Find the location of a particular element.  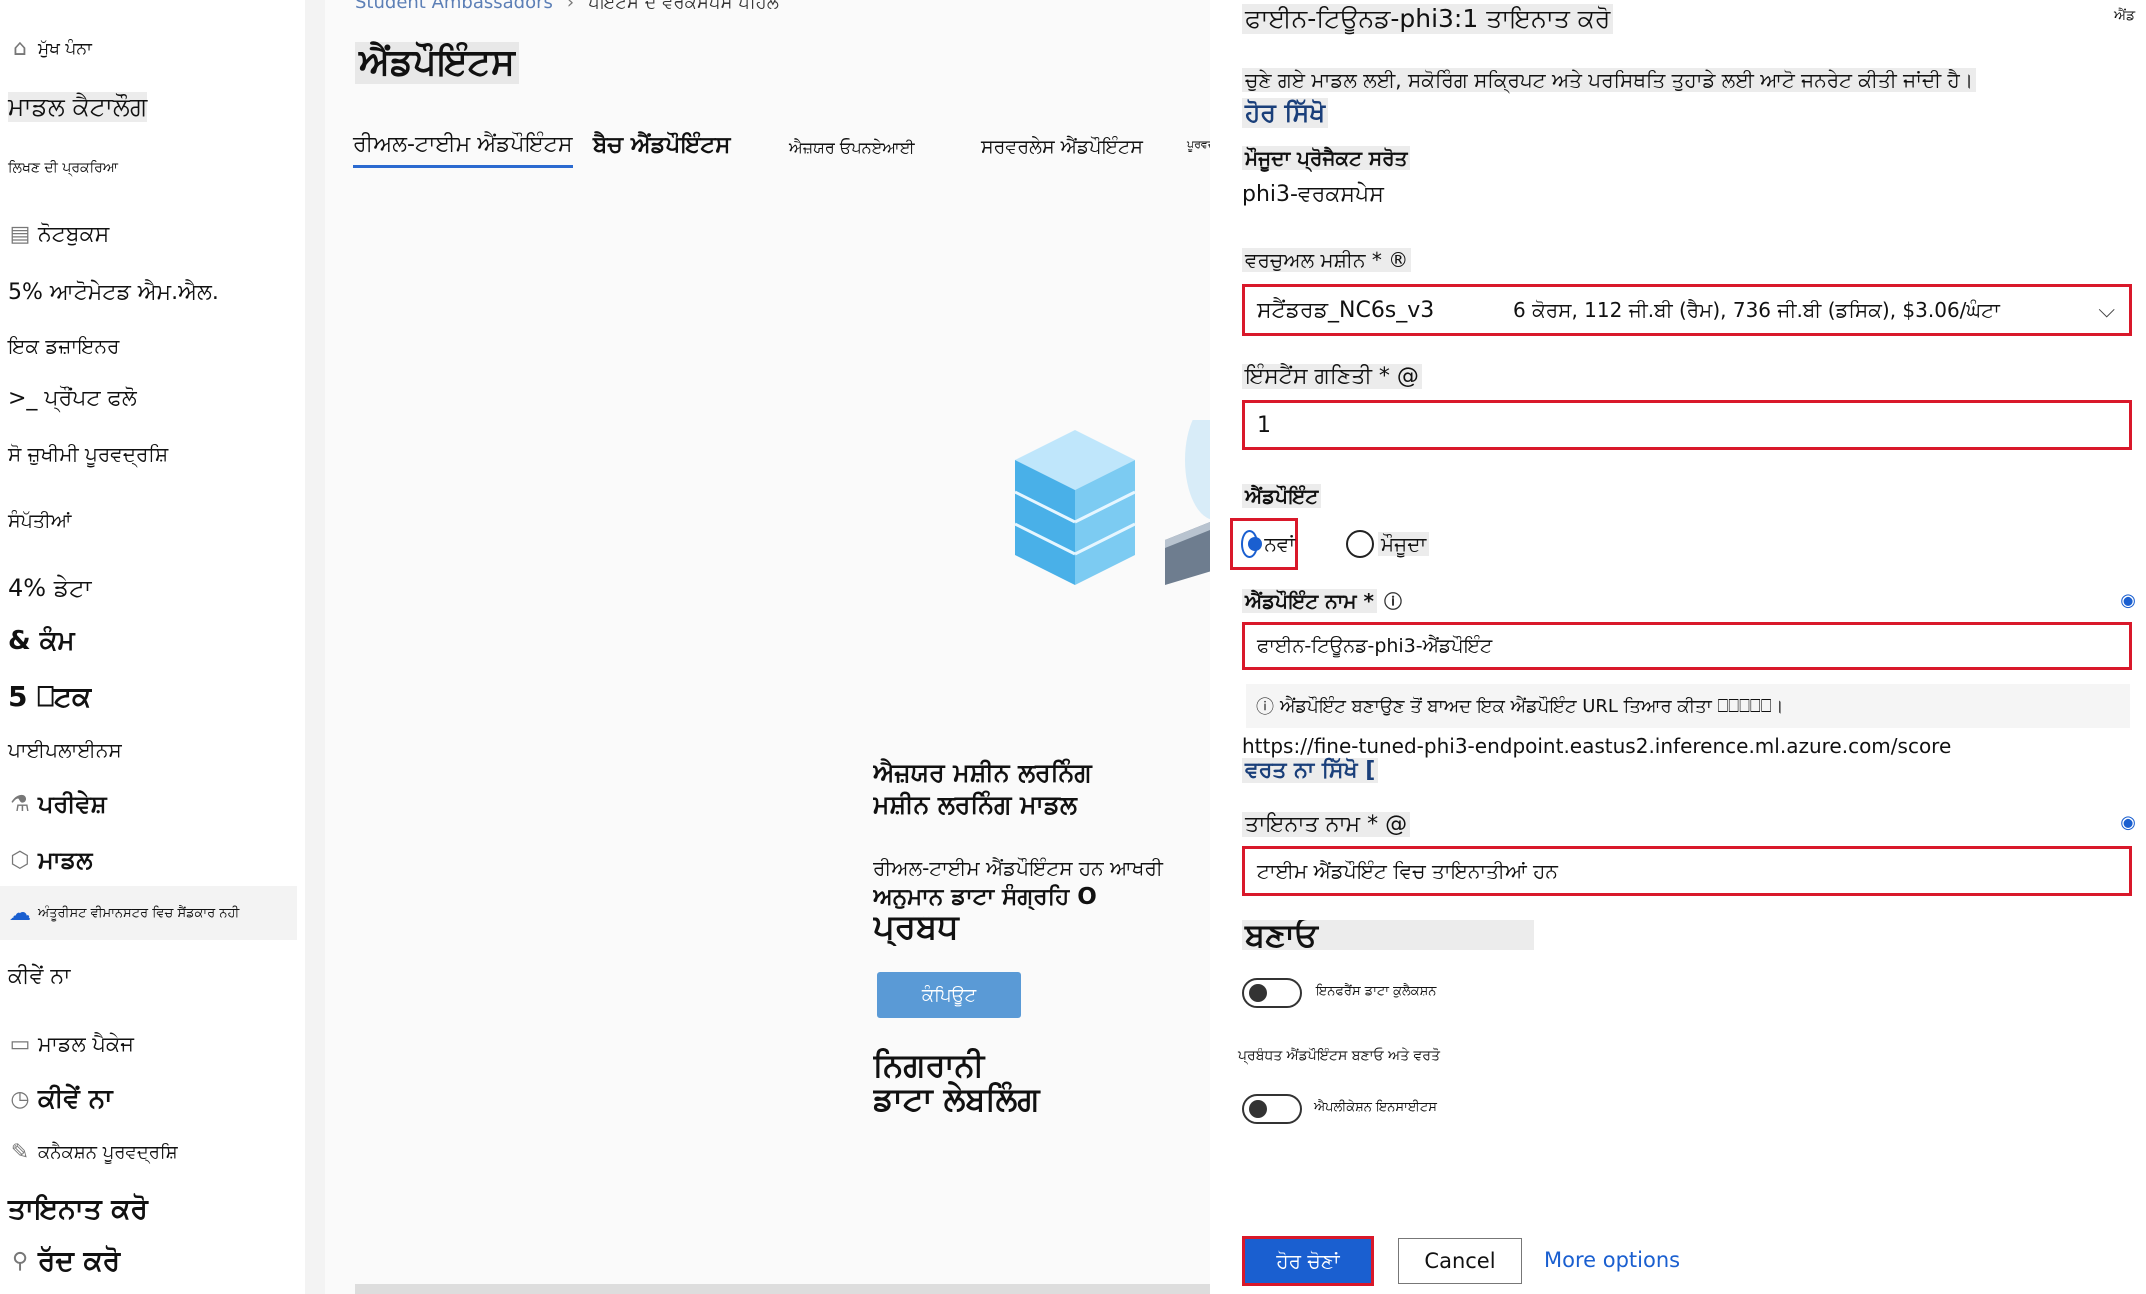

sidebar-item-data: 4% ਡੇਟਾ is located at coordinates (50, 588).